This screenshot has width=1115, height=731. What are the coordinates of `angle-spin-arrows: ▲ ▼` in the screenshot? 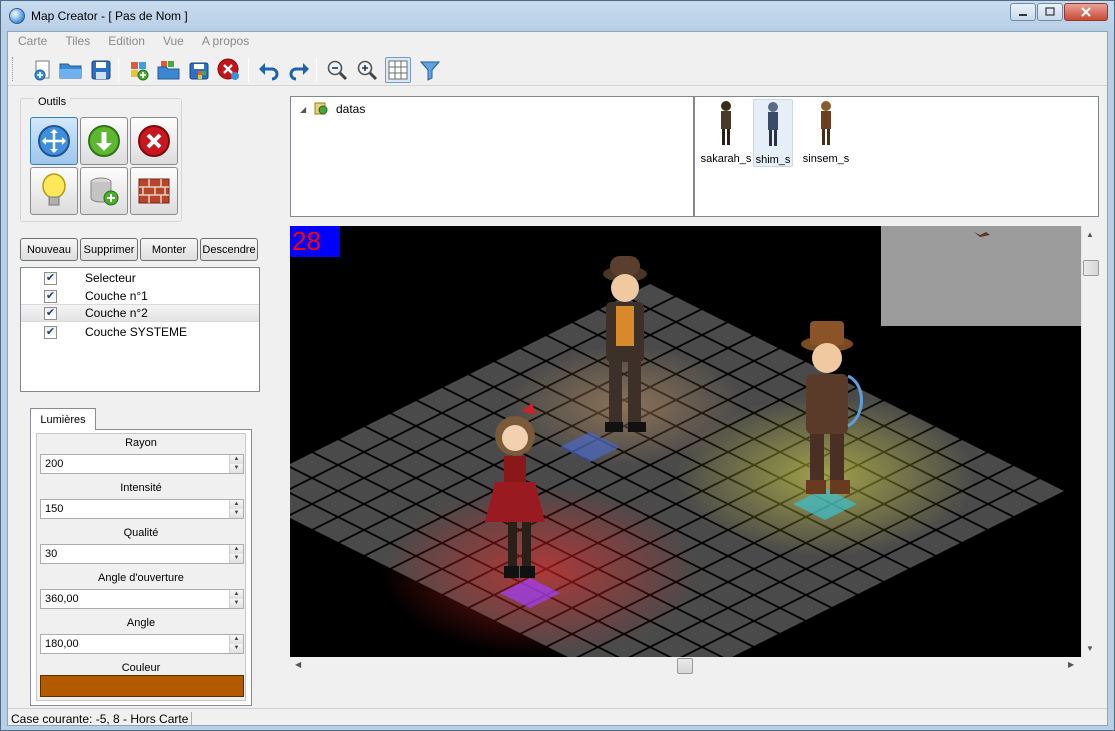 It's located at (236, 644).